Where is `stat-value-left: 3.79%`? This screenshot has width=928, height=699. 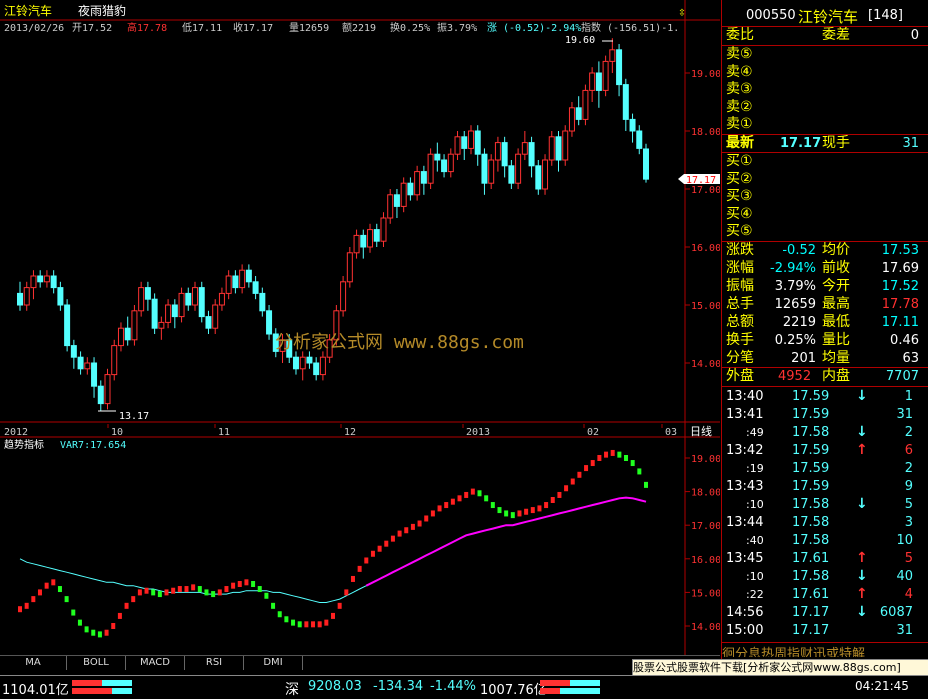 stat-value-left: 3.79% is located at coordinates (795, 286).